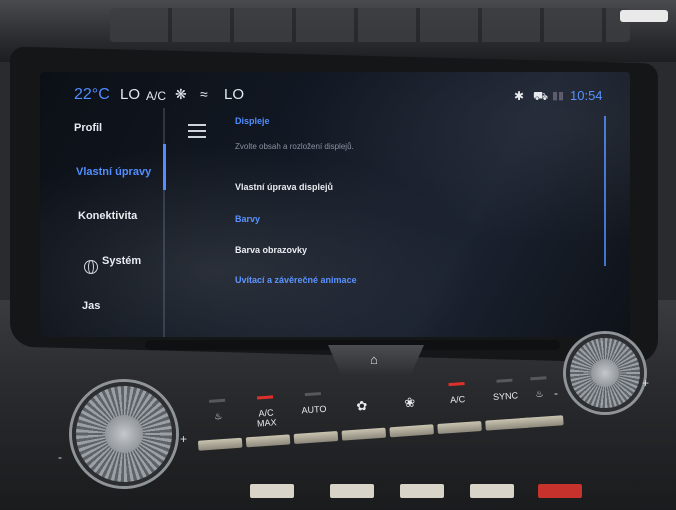 The height and width of the screenshot is (510, 676). I want to click on sidebar-item-konektivita: Konektivita, so click(104, 216).